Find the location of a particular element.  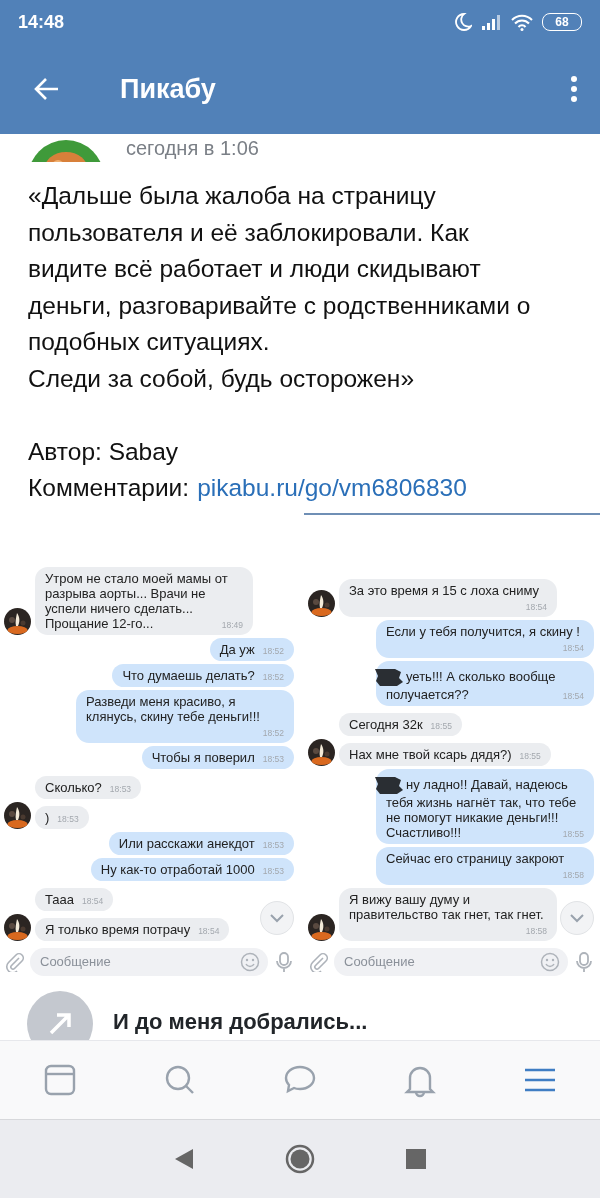

message-bubble: Тааа 18:54 is located at coordinates (74, 899).